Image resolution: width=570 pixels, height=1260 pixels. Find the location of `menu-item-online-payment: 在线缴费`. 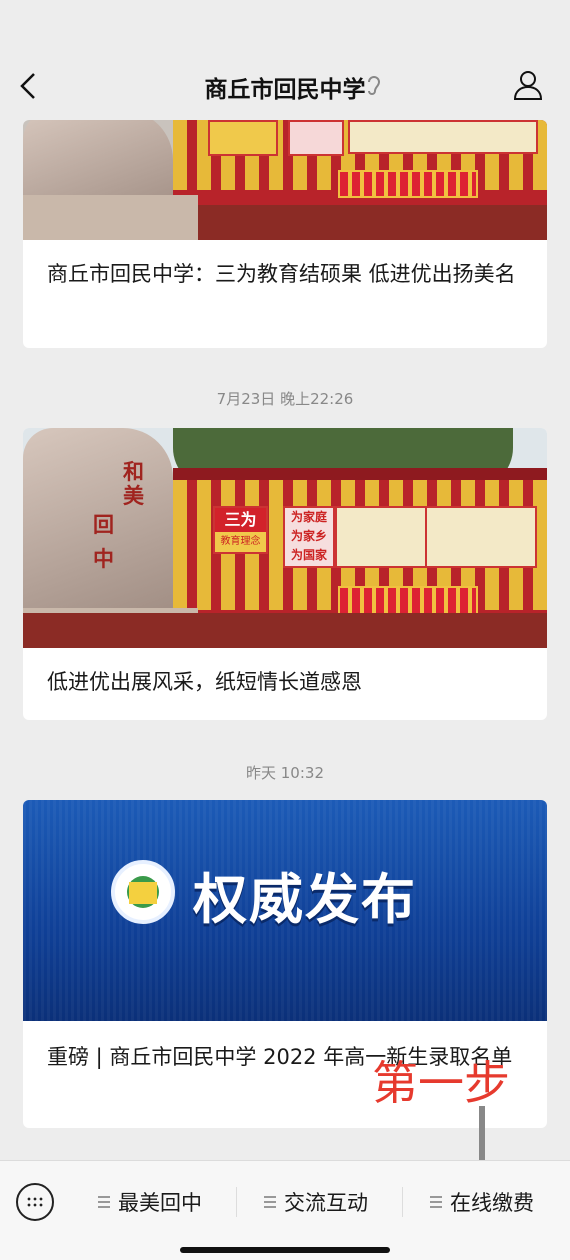

menu-item-online-payment: 在线缴费 is located at coordinates (482, 1202).